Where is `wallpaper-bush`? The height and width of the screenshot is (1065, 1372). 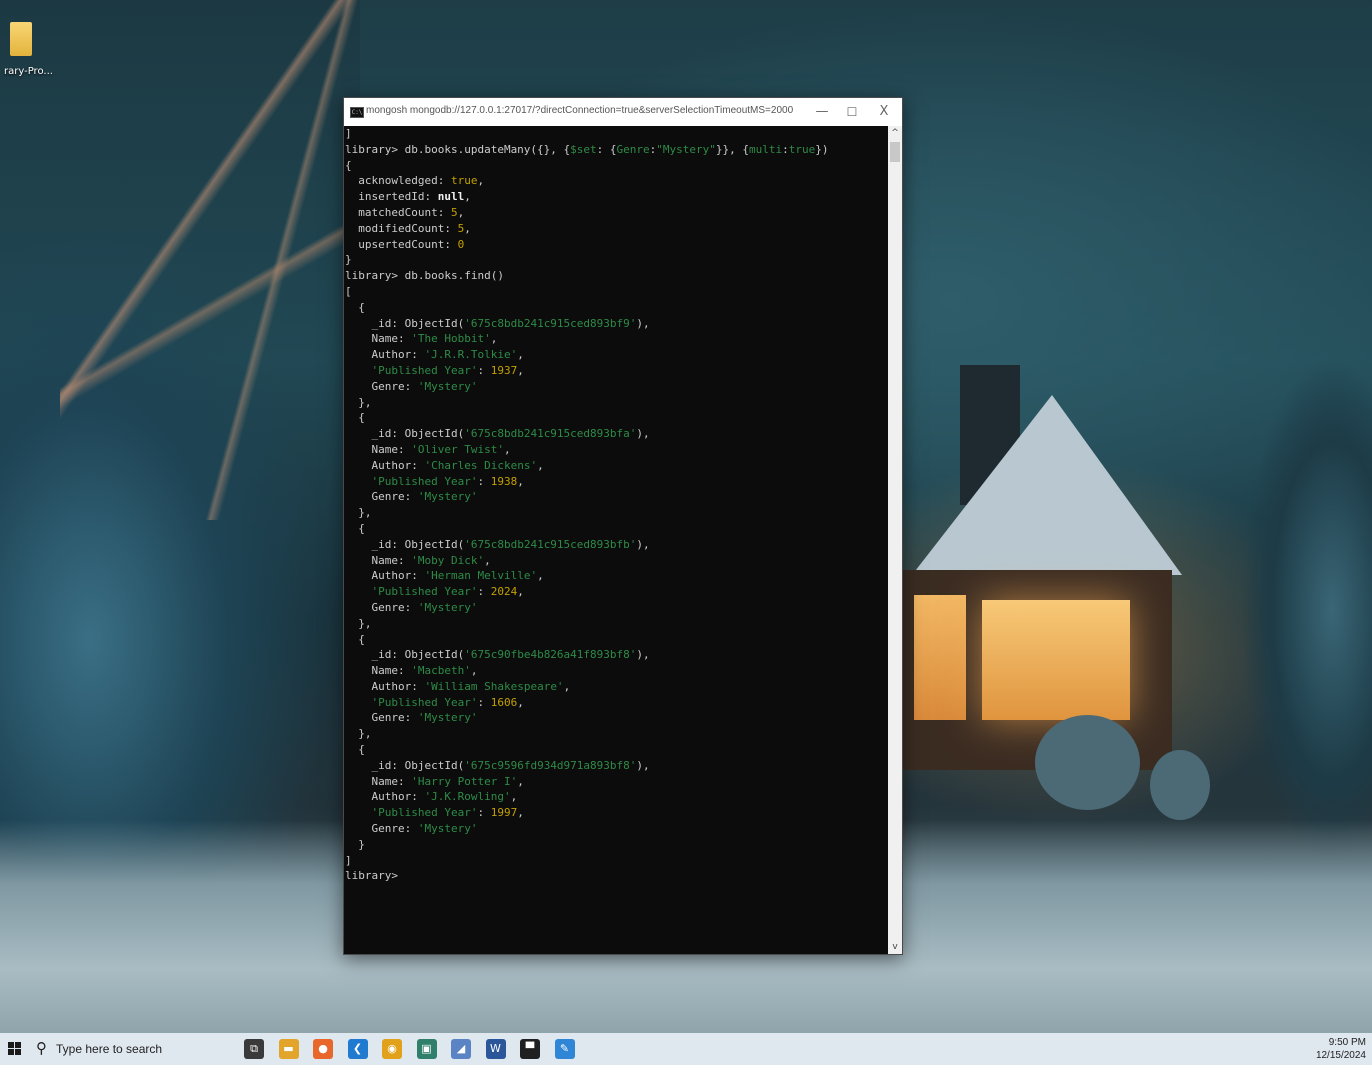 wallpaper-bush is located at coordinates (1180, 785).